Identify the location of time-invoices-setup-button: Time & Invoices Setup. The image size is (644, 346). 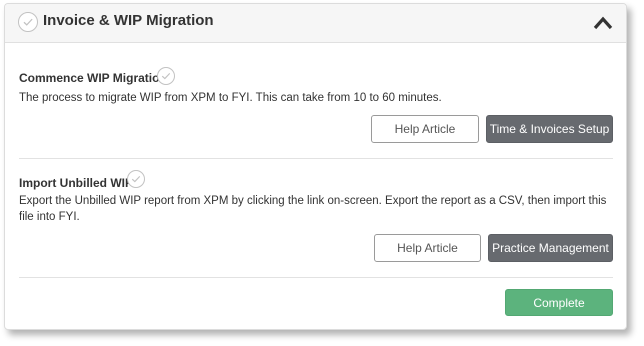
(549, 129).